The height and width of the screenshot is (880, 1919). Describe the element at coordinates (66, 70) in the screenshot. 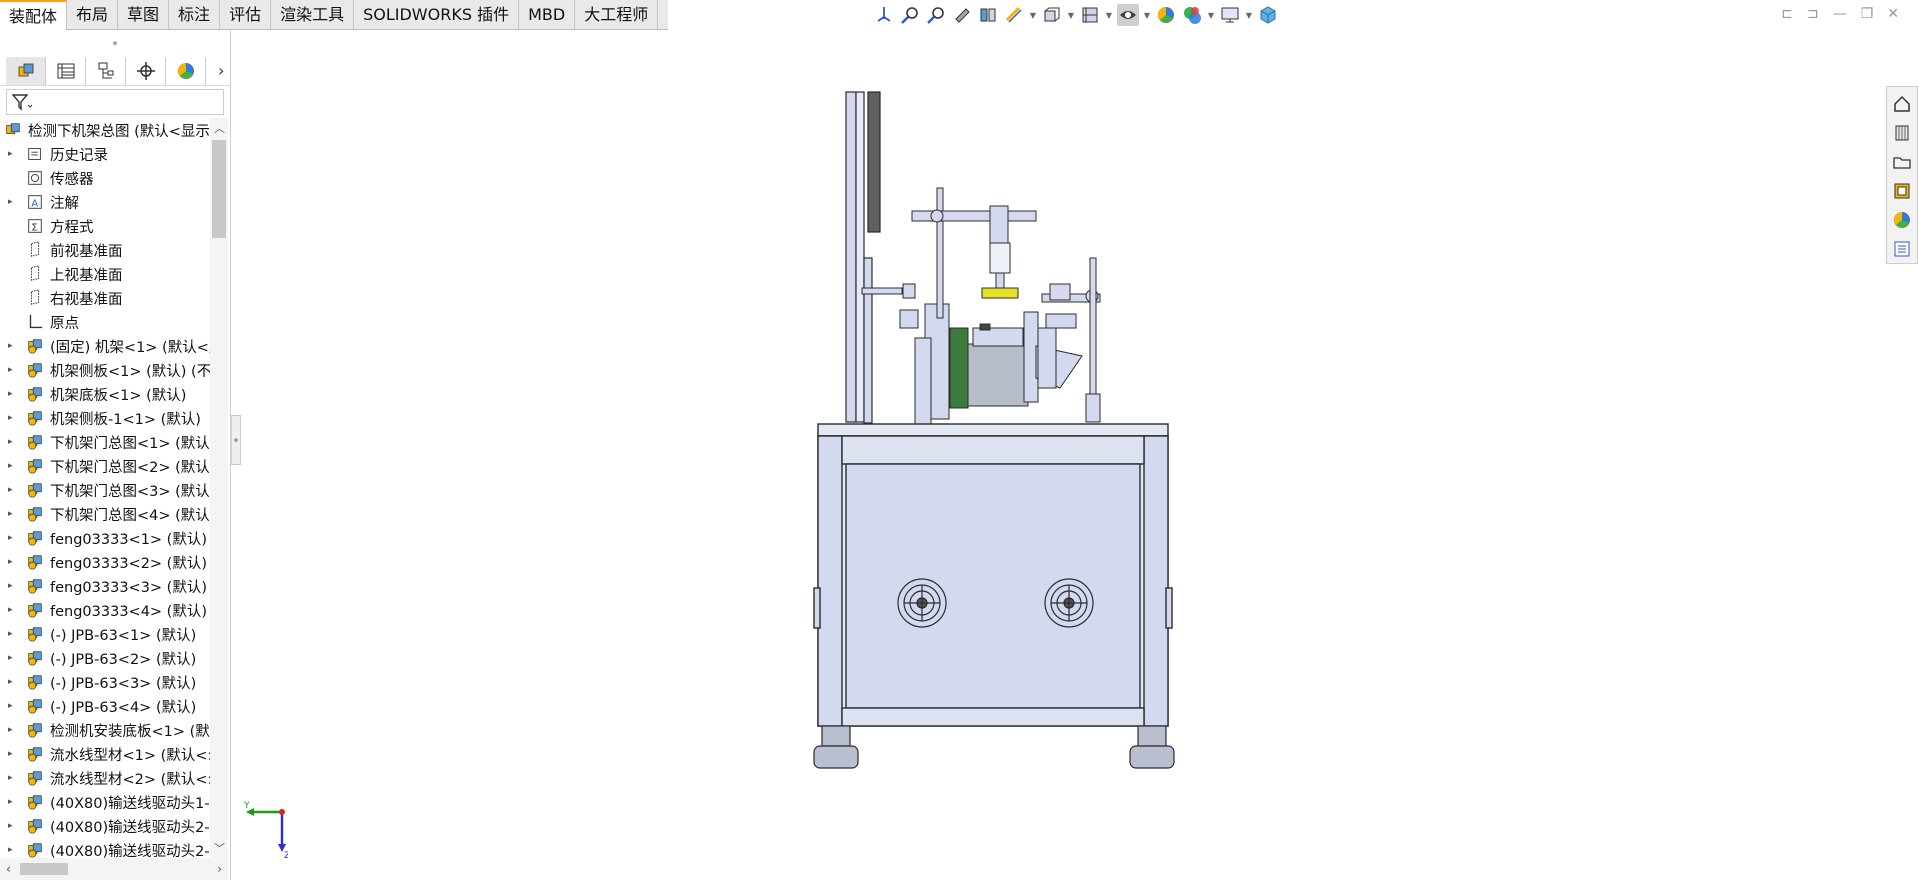

I see `propertymanager-icon` at that location.